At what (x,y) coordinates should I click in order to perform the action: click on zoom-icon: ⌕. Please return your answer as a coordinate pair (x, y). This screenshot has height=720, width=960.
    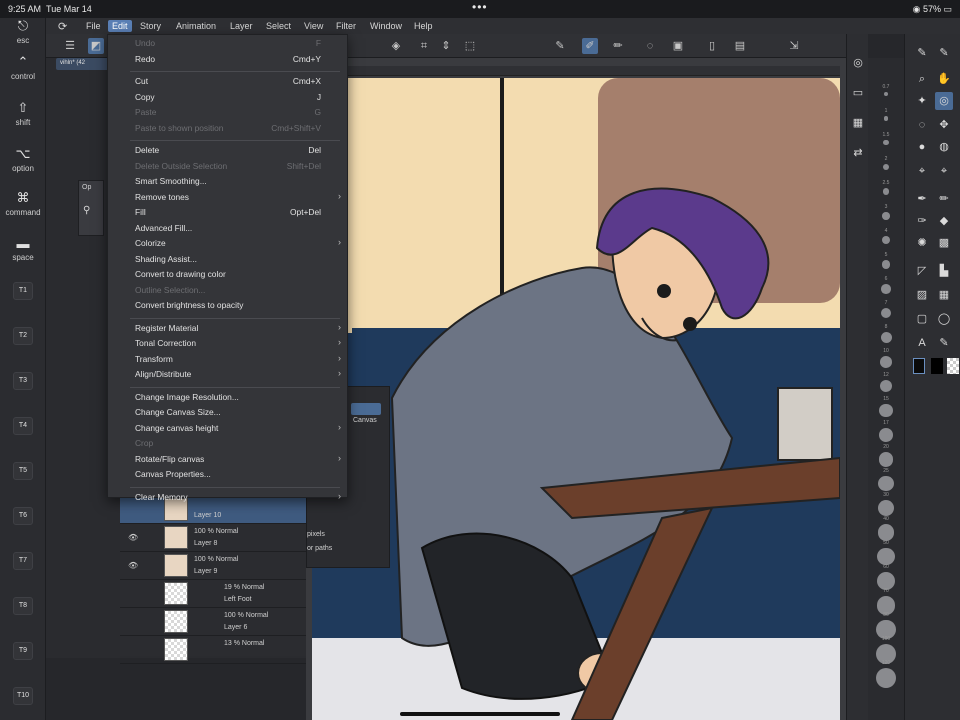
    Looking at the image, I should click on (922, 79).